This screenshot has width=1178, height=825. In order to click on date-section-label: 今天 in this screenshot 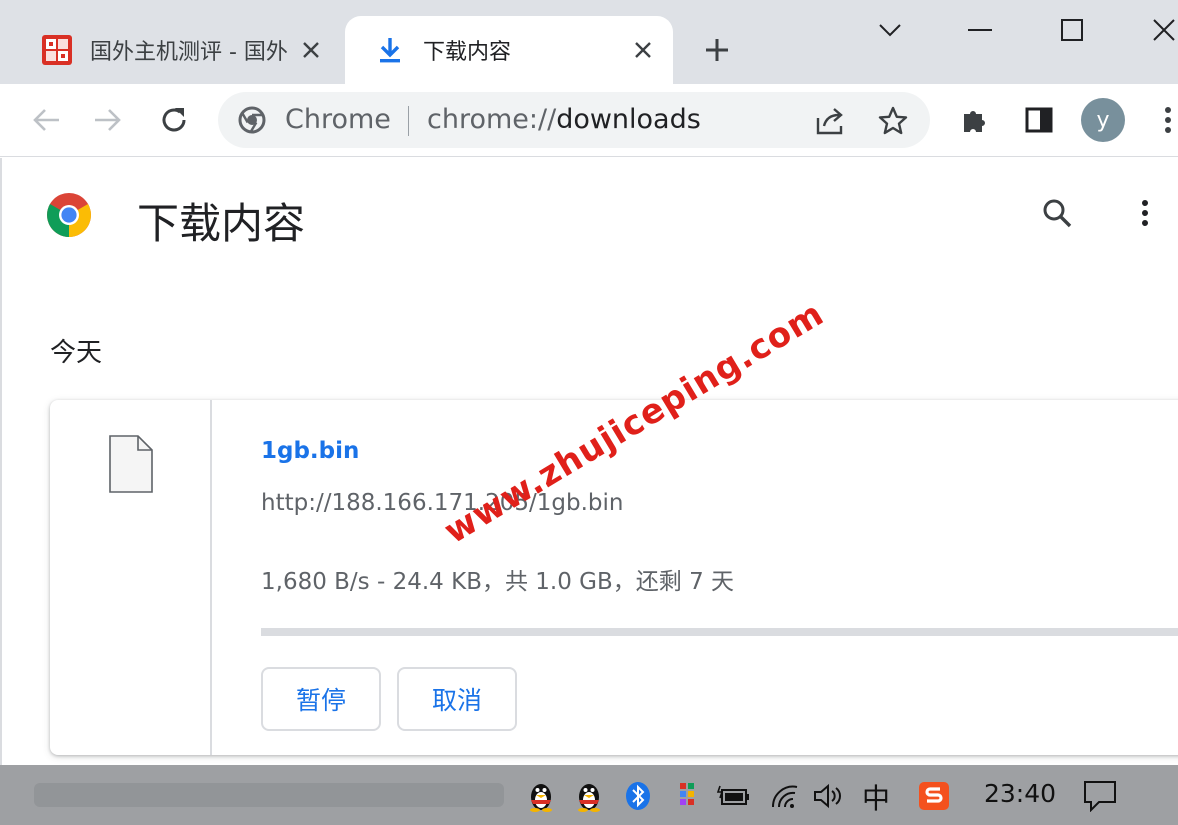, I will do `click(76, 353)`.